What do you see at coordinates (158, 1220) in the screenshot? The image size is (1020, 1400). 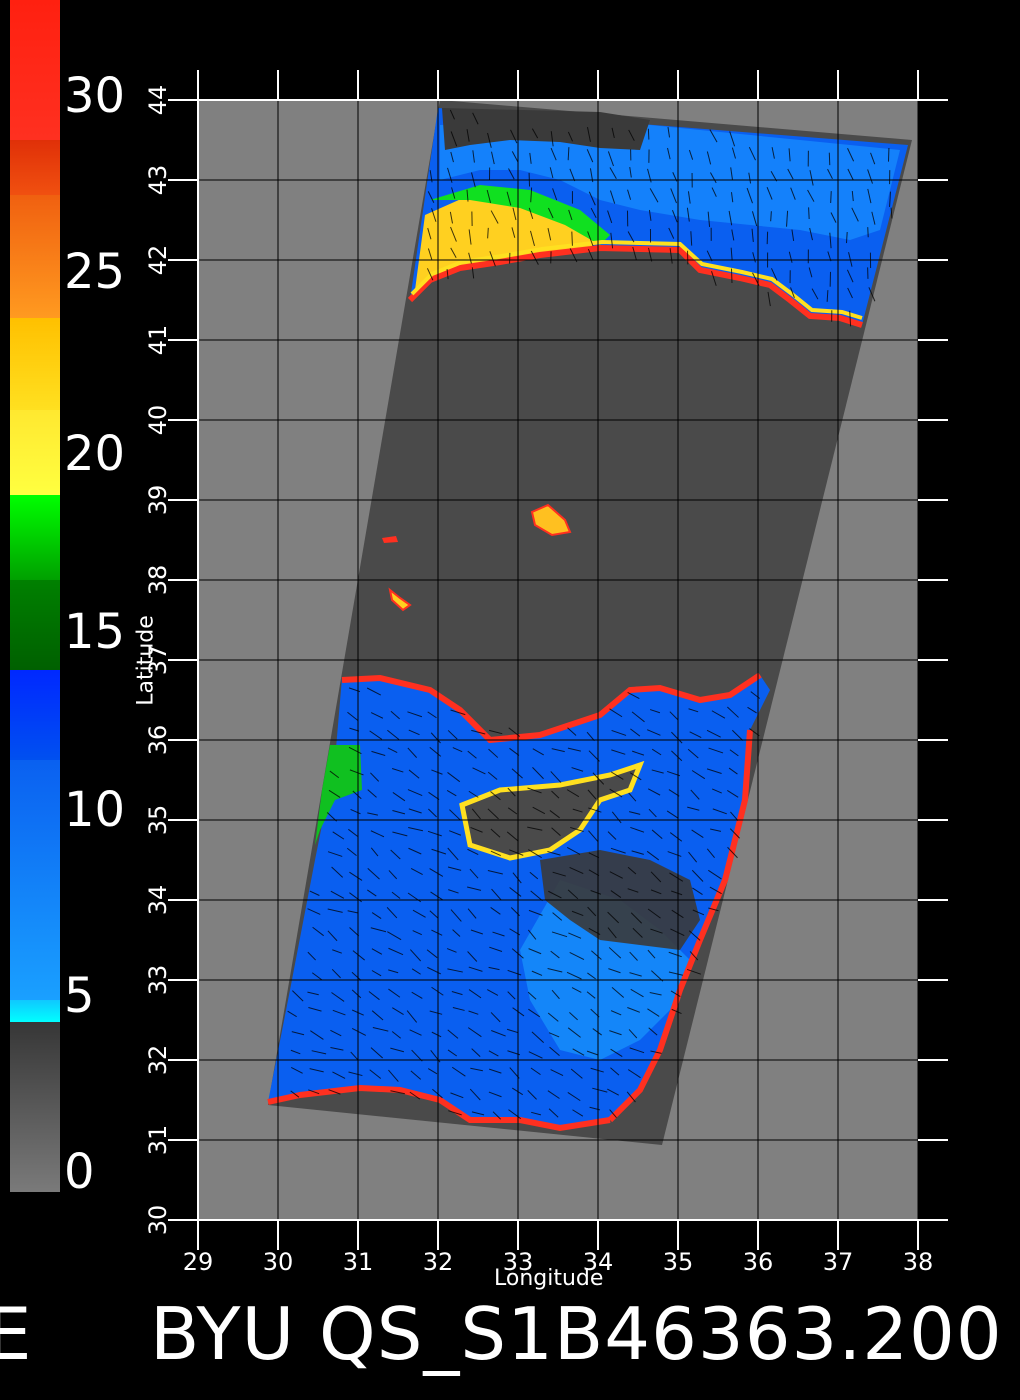 I see `lat-tick-label: 30` at bounding box center [158, 1220].